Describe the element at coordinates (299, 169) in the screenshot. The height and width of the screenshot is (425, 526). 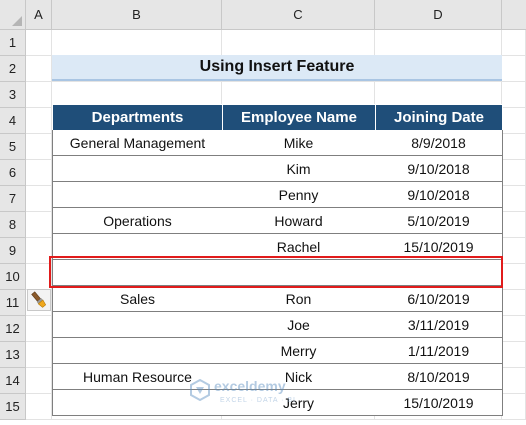
I see `employee-name-cell: Kim` at that location.